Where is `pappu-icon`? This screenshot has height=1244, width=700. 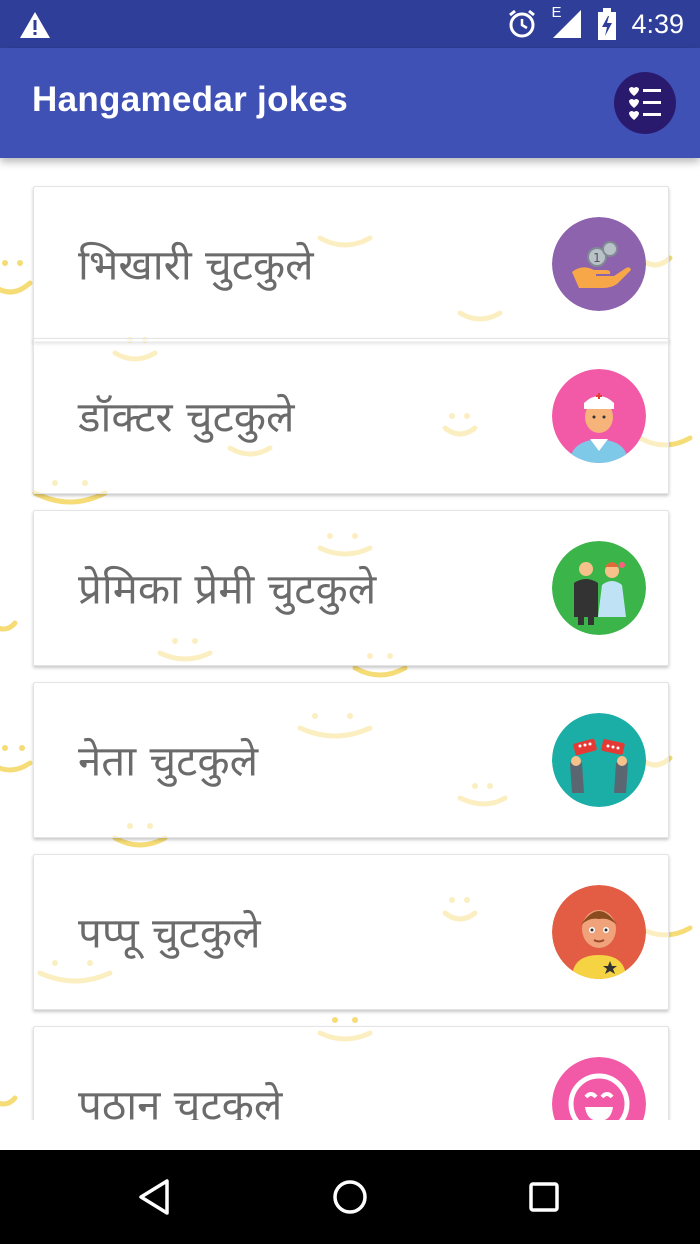
pappu-icon is located at coordinates (599, 932).